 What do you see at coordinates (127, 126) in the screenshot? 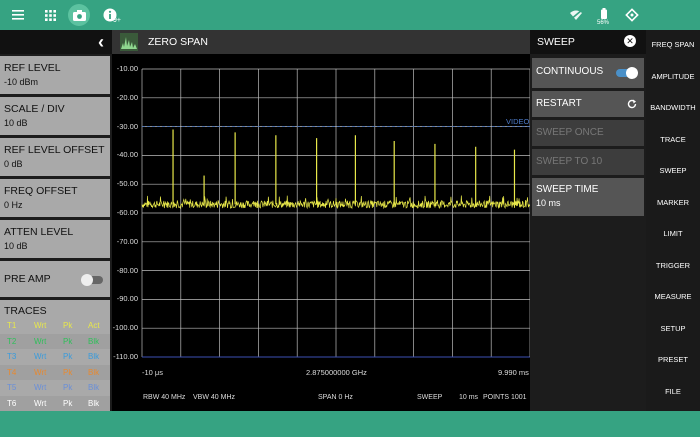
I see `y-tick-label: -30.00` at bounding box center [127, 126].